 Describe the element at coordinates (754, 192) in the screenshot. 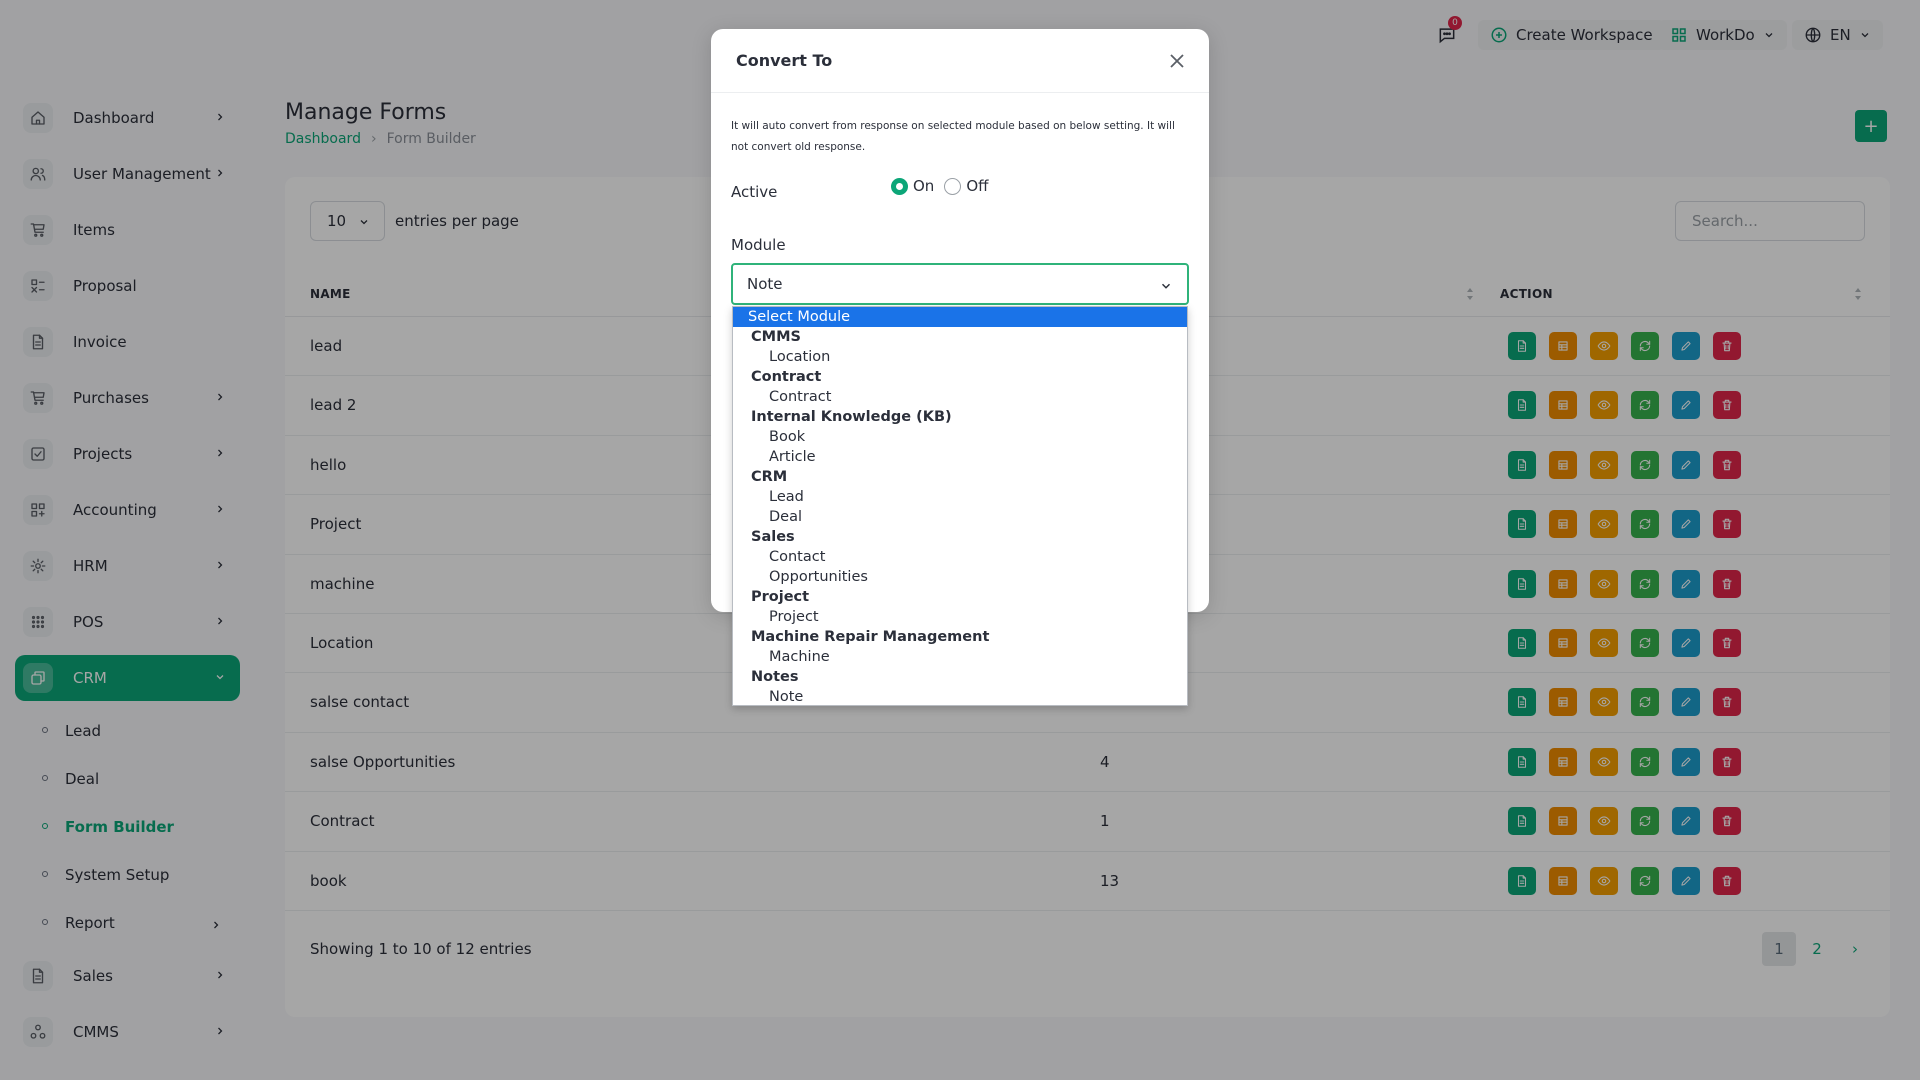

I see `active-label: Active` at that location.